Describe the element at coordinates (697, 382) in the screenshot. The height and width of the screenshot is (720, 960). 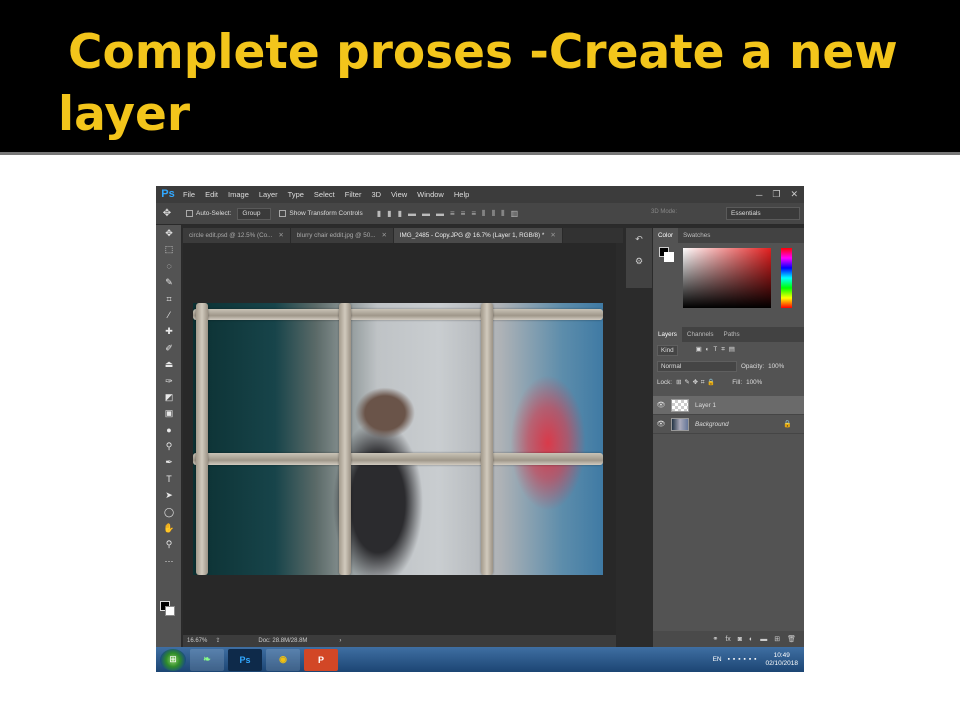
I see `lock-icons: ⊞✎✥⌗🔒` at that location.